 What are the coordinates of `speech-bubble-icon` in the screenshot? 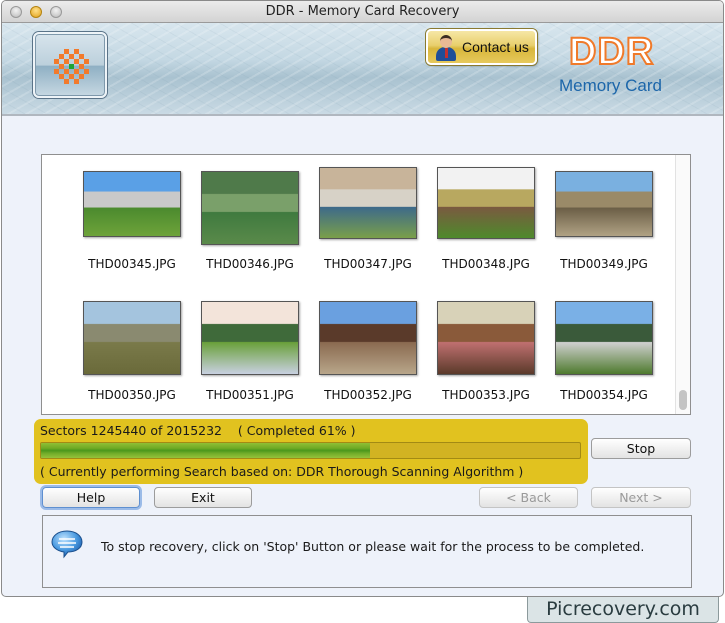 It's located at (67, 544).